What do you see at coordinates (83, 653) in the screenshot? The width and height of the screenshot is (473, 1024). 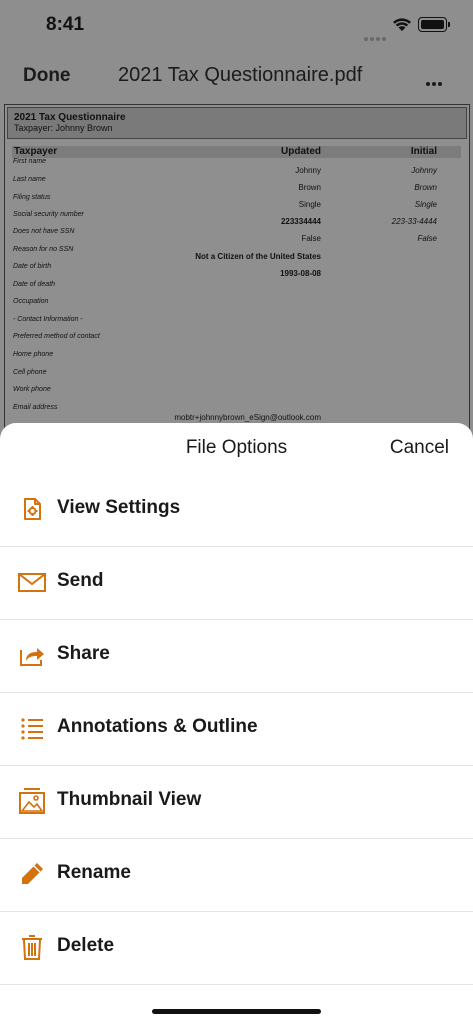 I see `option-label: Share` at bounding box center [83, 653].